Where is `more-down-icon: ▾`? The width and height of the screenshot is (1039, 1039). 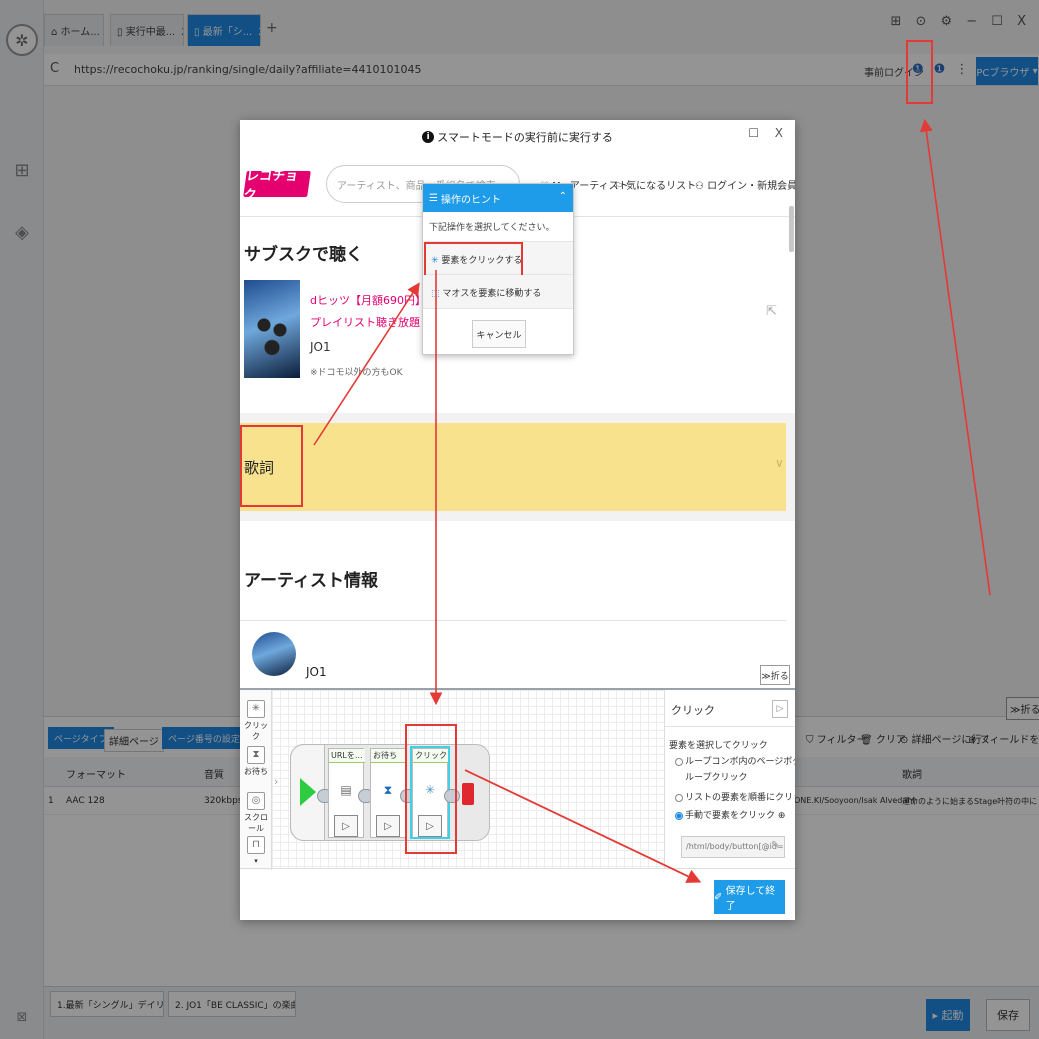
more-down-icon: ▾ is located at coordinates (256, 861).